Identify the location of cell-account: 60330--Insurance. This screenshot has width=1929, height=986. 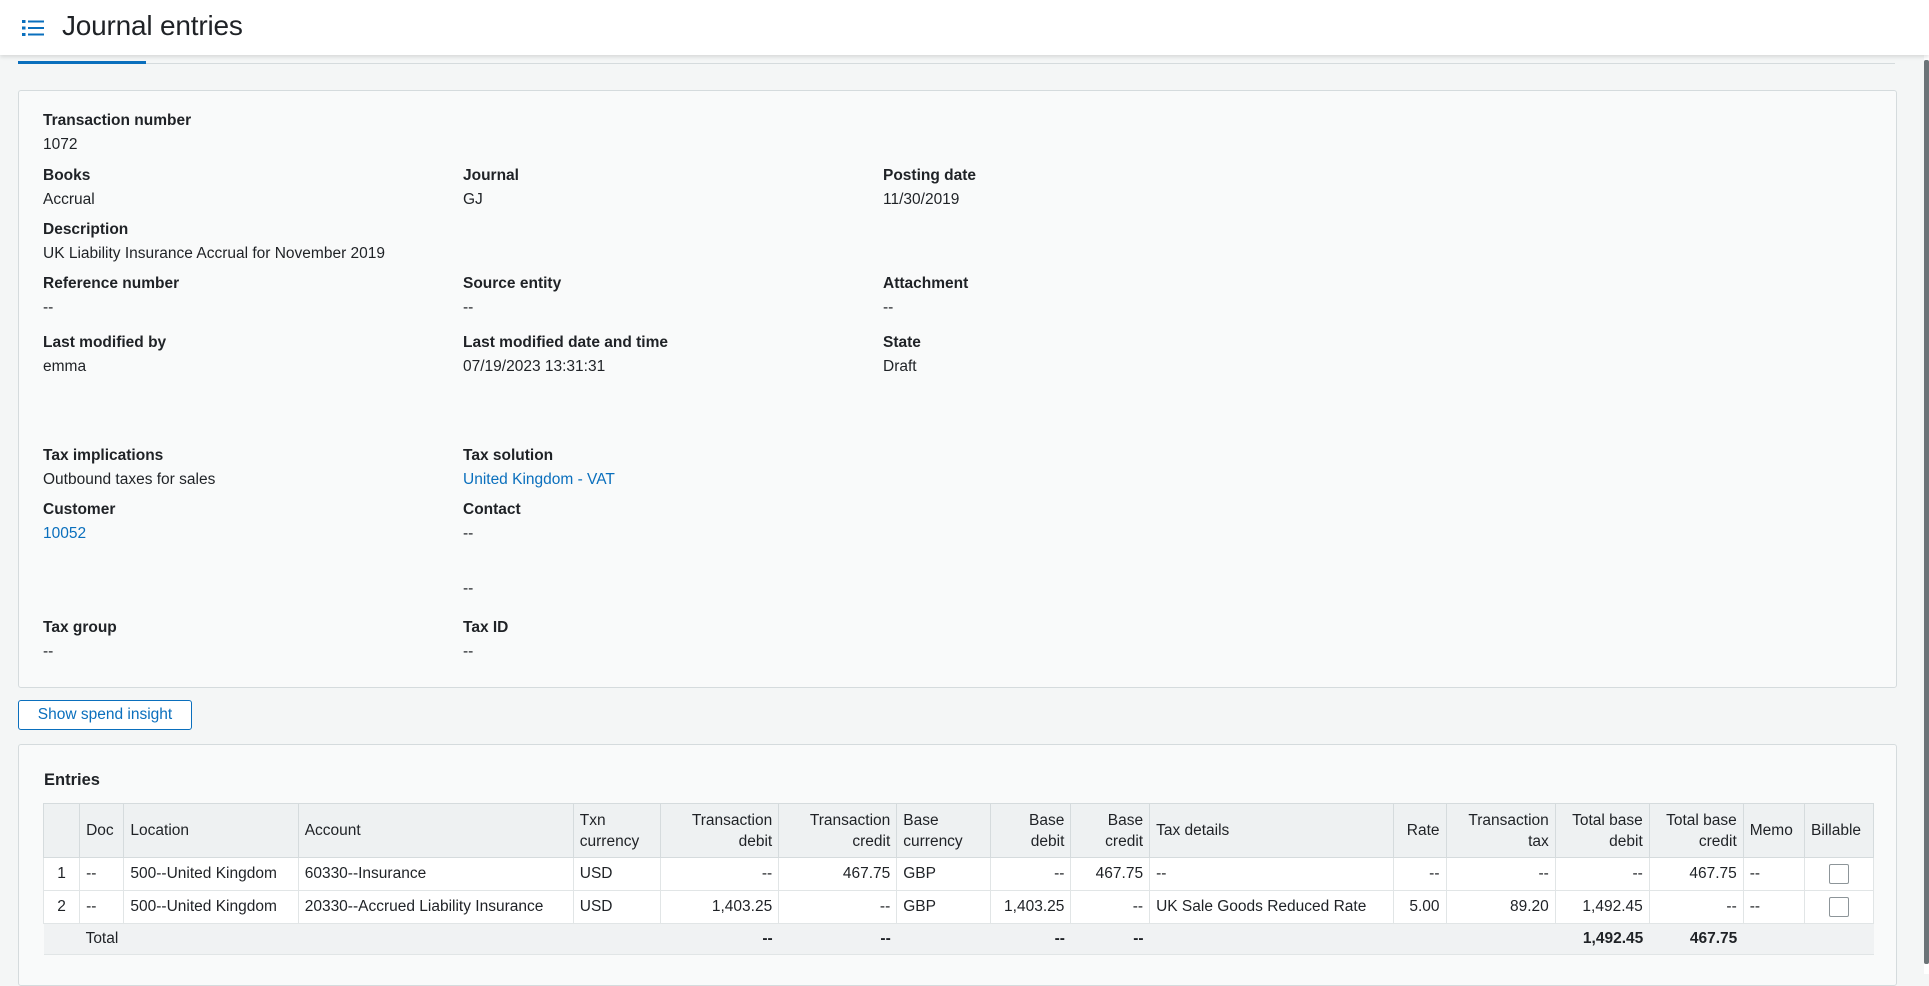
(435, 874).